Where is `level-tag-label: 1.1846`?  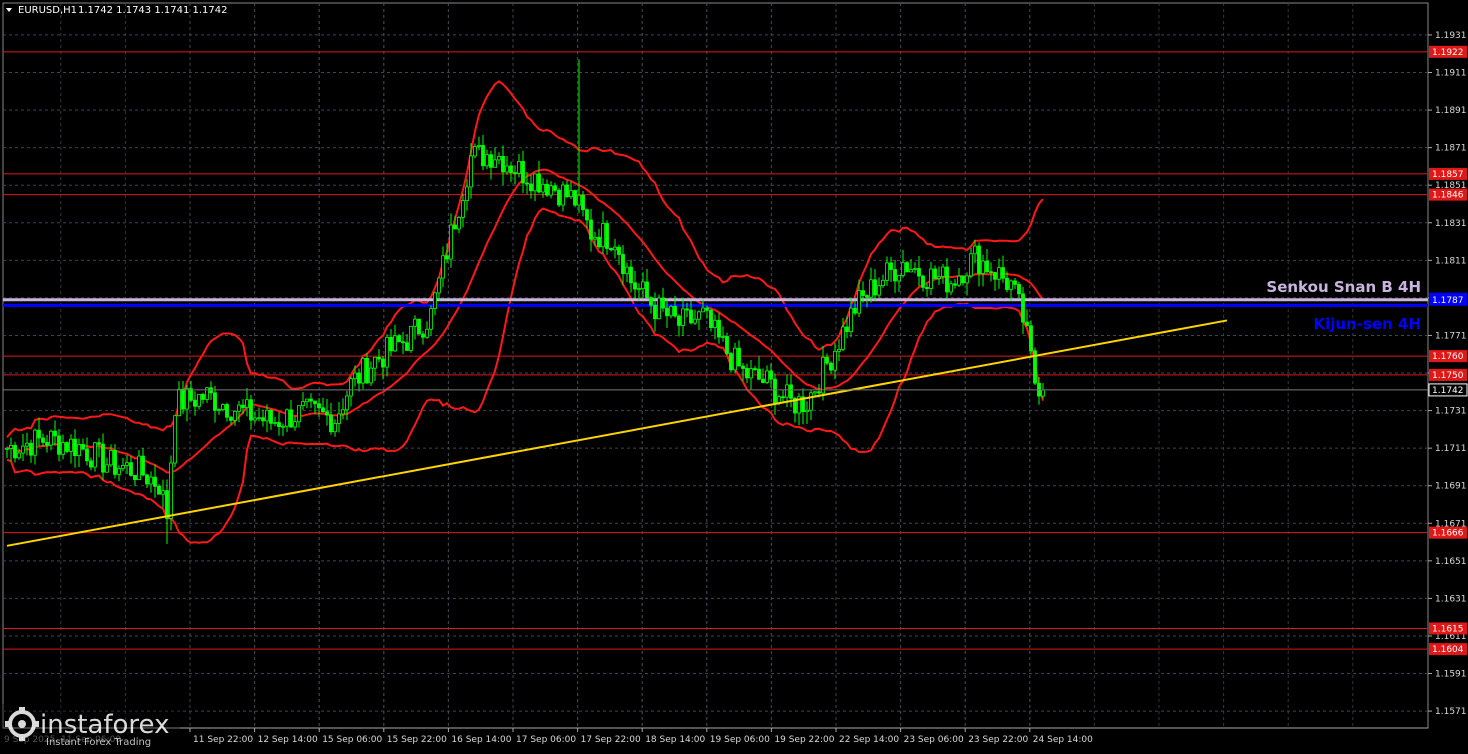 level-tag-label: 1.1846 is located at coordinates (1448, 196).